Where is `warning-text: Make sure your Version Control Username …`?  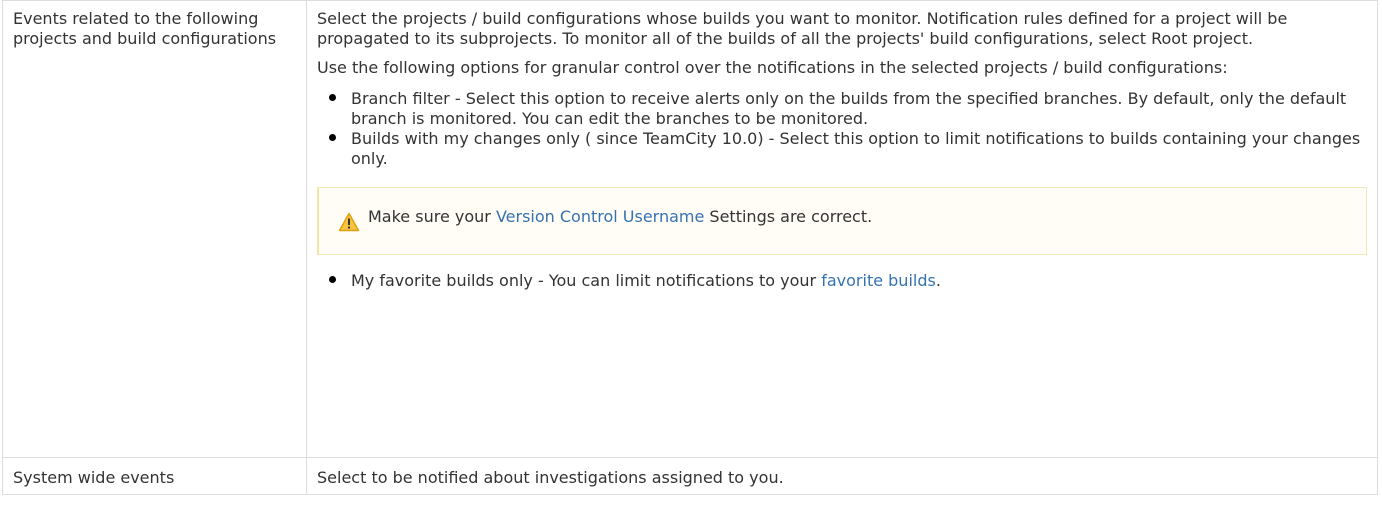
warning-text: Make sure your Version Control Username … is located at coordinates (620, 216).